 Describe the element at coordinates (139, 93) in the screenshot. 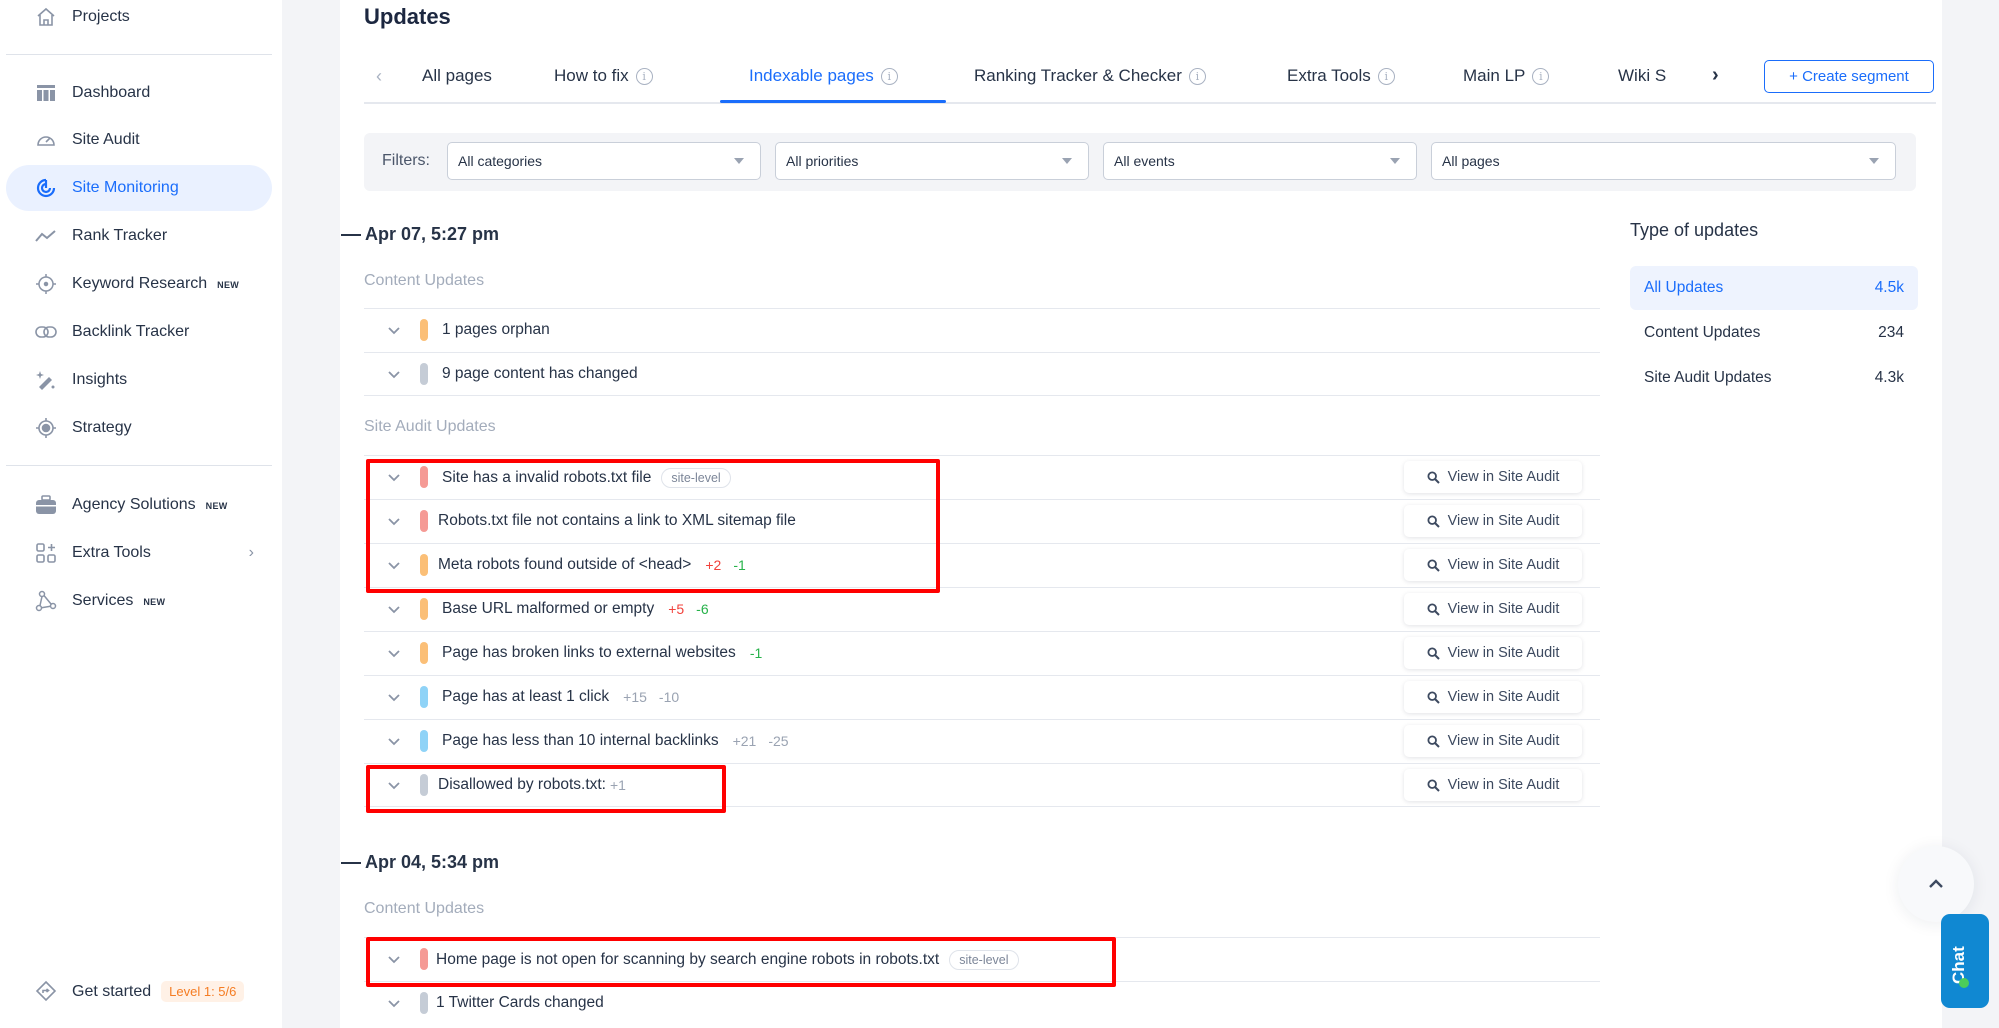

I see `sidebar-item-dashboard: Dashboard` at that location.